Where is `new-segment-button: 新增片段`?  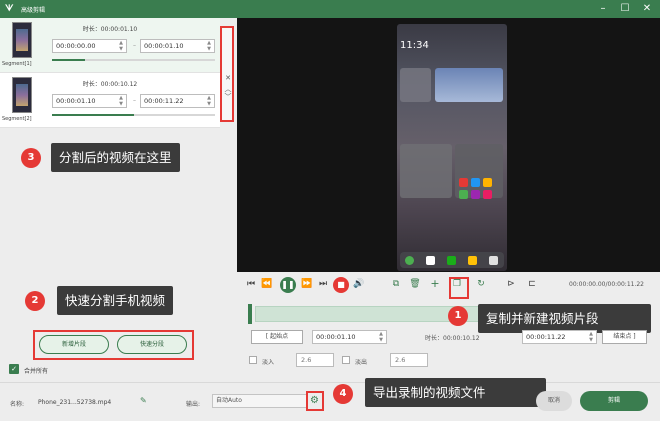 new-segment-button: 新增片段 is located at coordinates (74, 344).